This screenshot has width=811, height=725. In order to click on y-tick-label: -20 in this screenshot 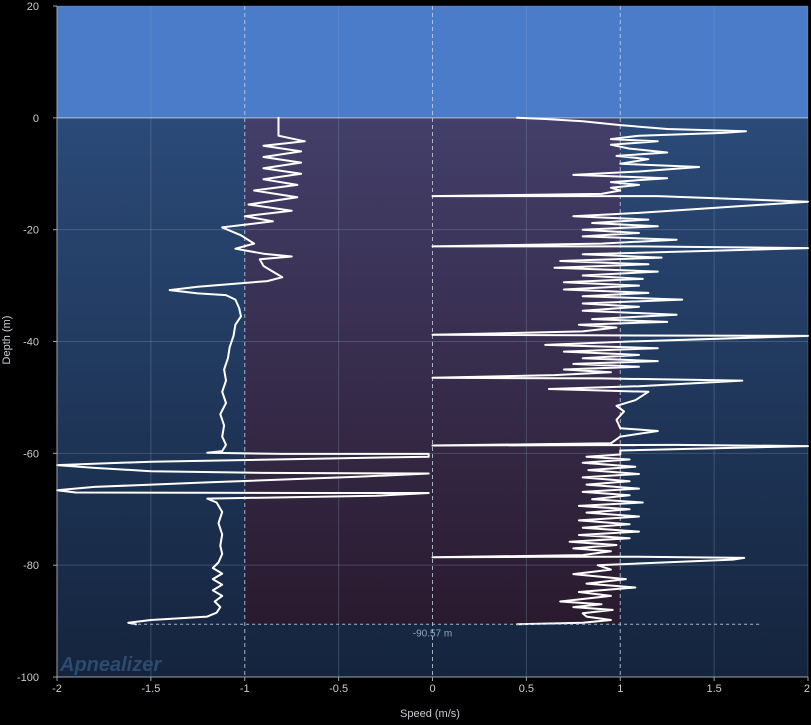, I will do `click(31, 231)`.